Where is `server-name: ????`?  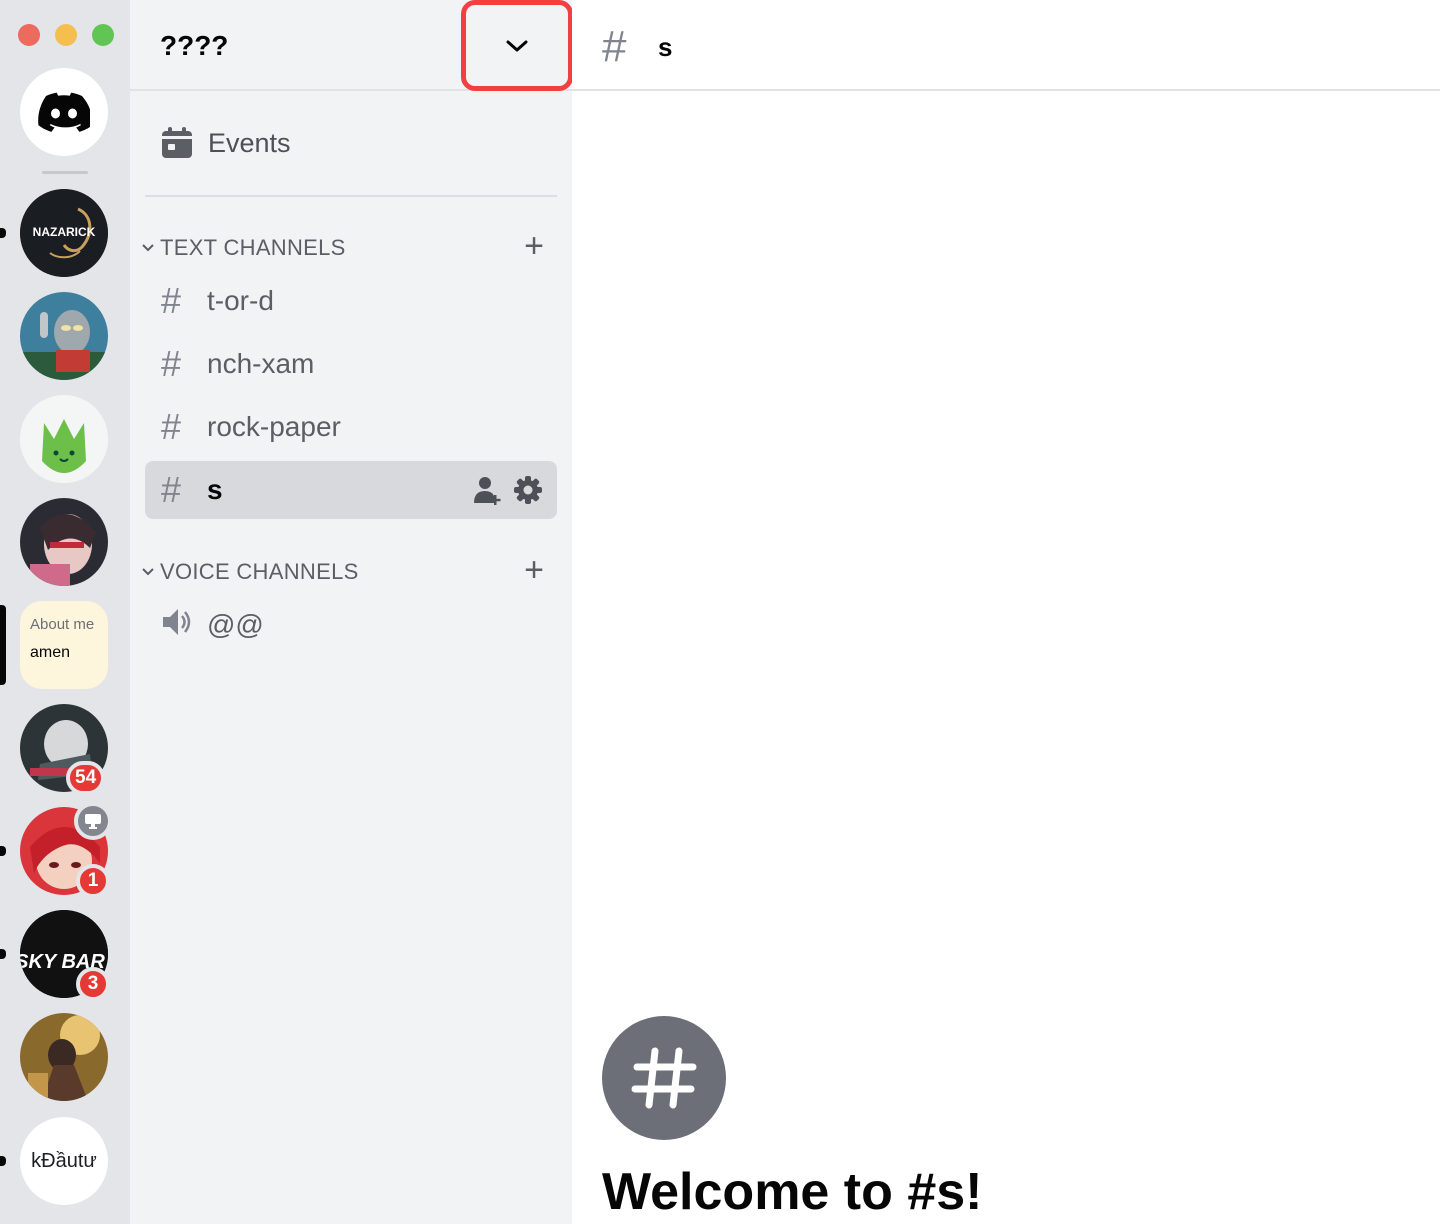 server-name: ???? is located at coordinates (194, 45).